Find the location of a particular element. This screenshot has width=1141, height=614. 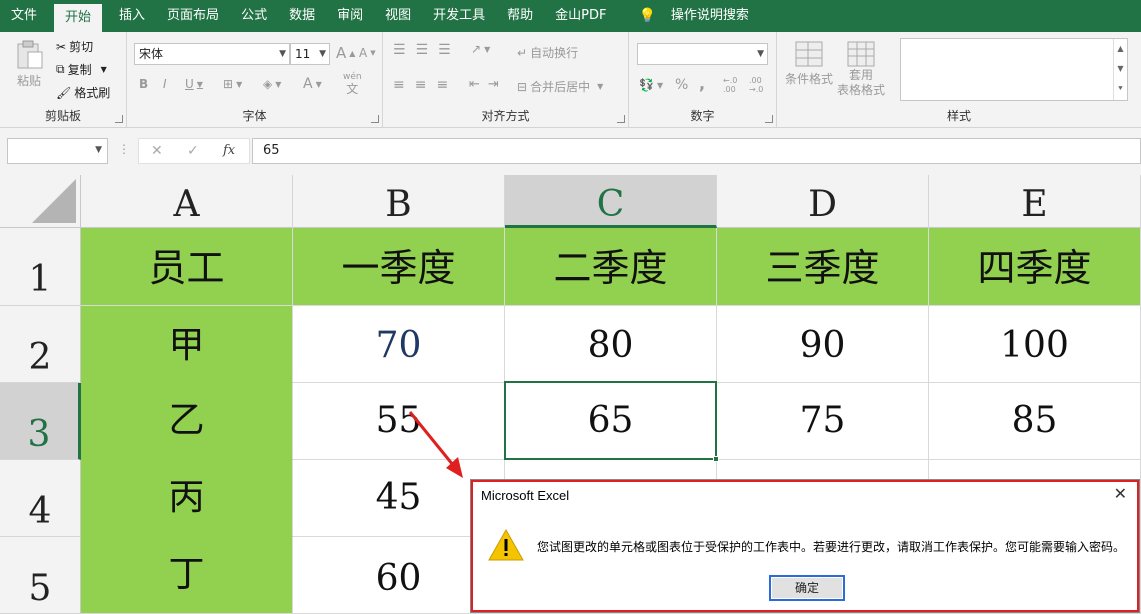

menu-help: 帮助 is located at coordinates (520, 16).